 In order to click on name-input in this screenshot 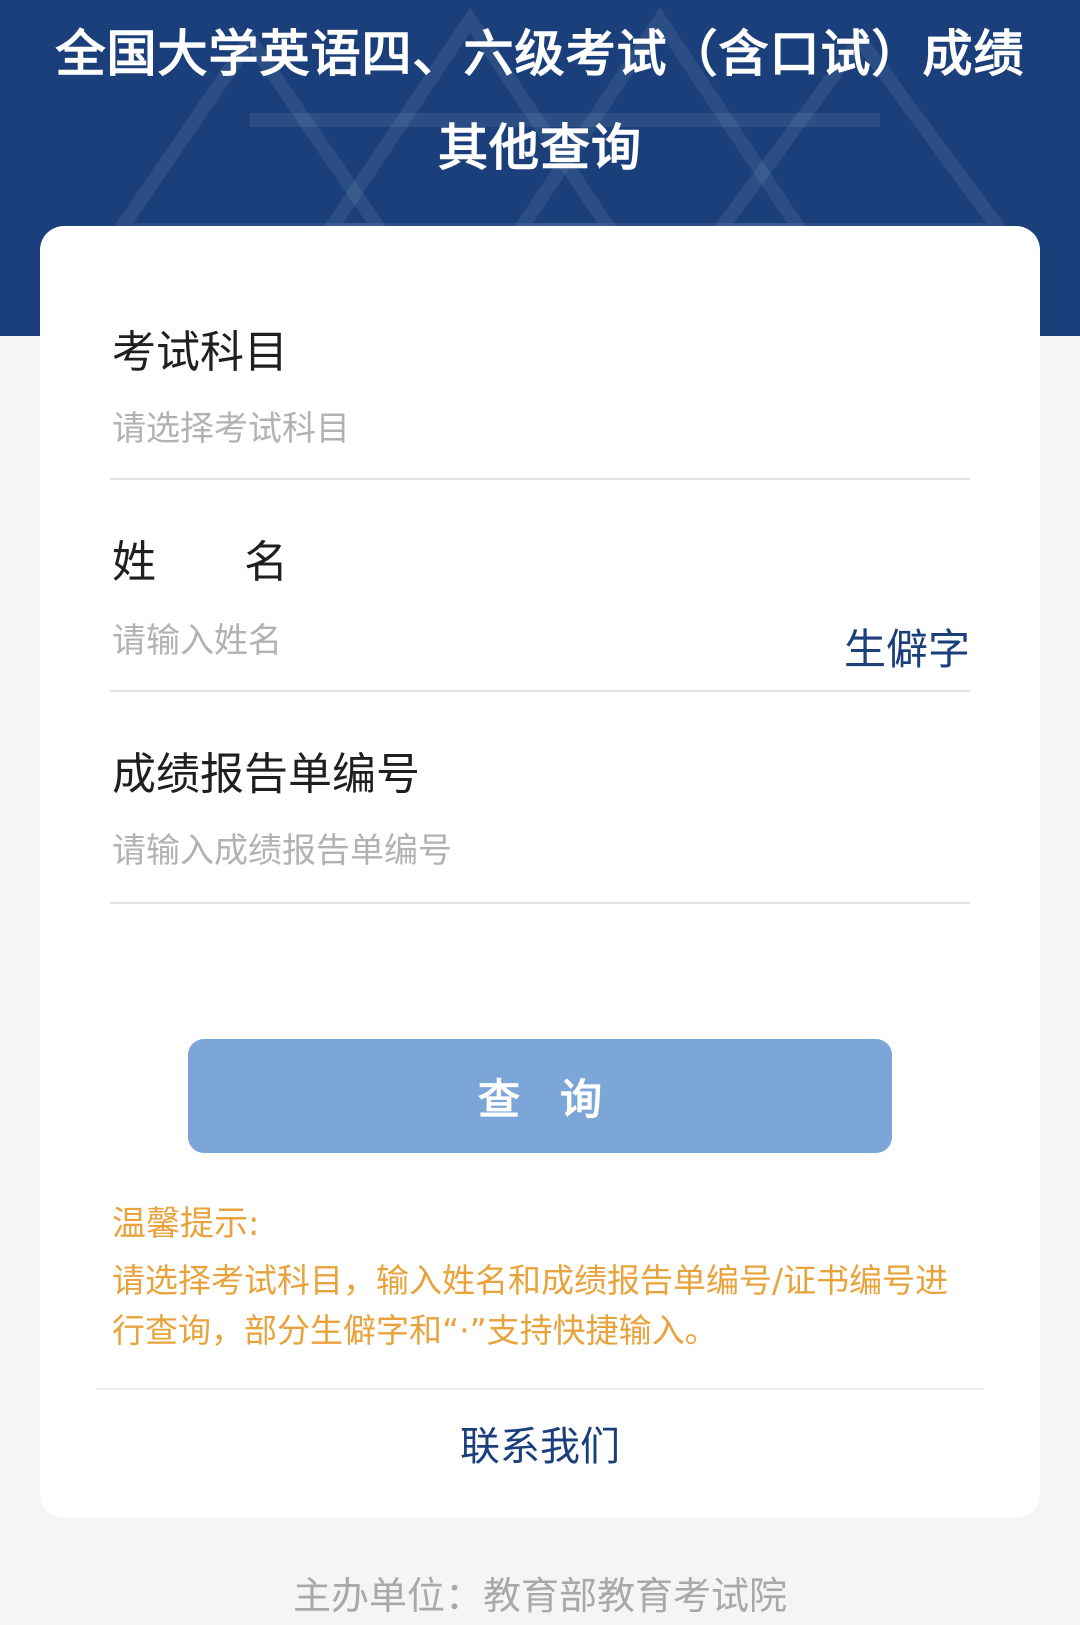, I will do `click(452, 641)`.